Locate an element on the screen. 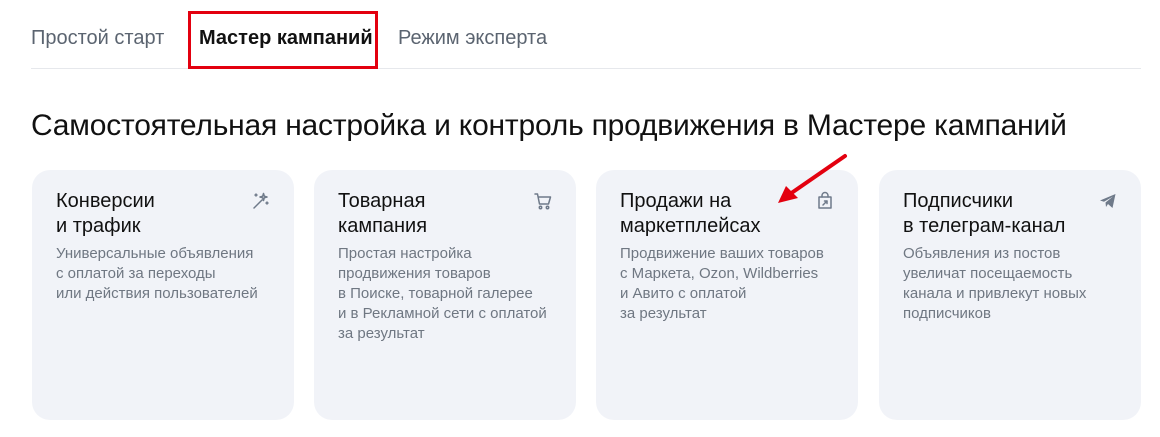  card-title: Продажи на маркетплейсах is located at coordinates (690, 213).